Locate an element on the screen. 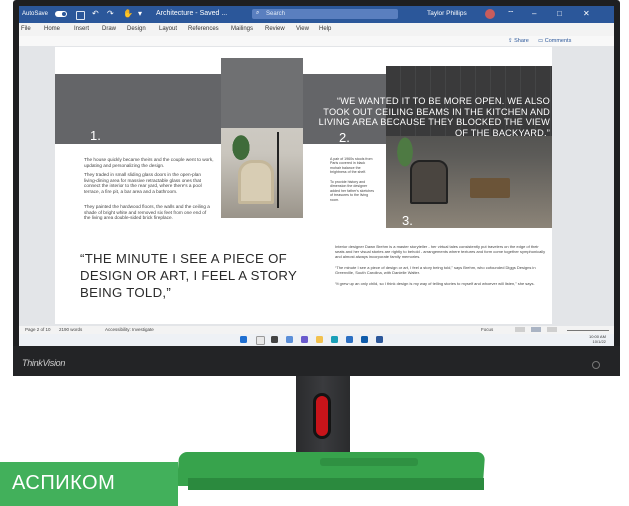 Image resolution: width=629 pixels, height=506 pixels. undo-icon: ↶ is located at coordinates (95, 13).